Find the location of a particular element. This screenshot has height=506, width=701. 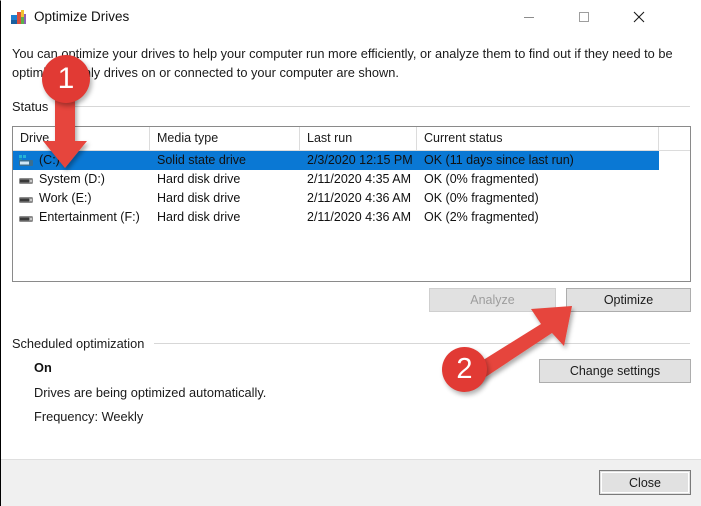

title-bar: Optimize Drives is located at coordinates (351, 18).